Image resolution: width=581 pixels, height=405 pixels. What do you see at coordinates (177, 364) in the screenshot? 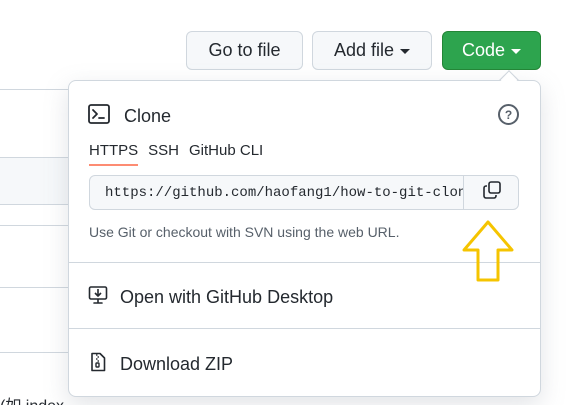
I see `download-zip-label: Download ZIP` at bounding box center [177, 364].